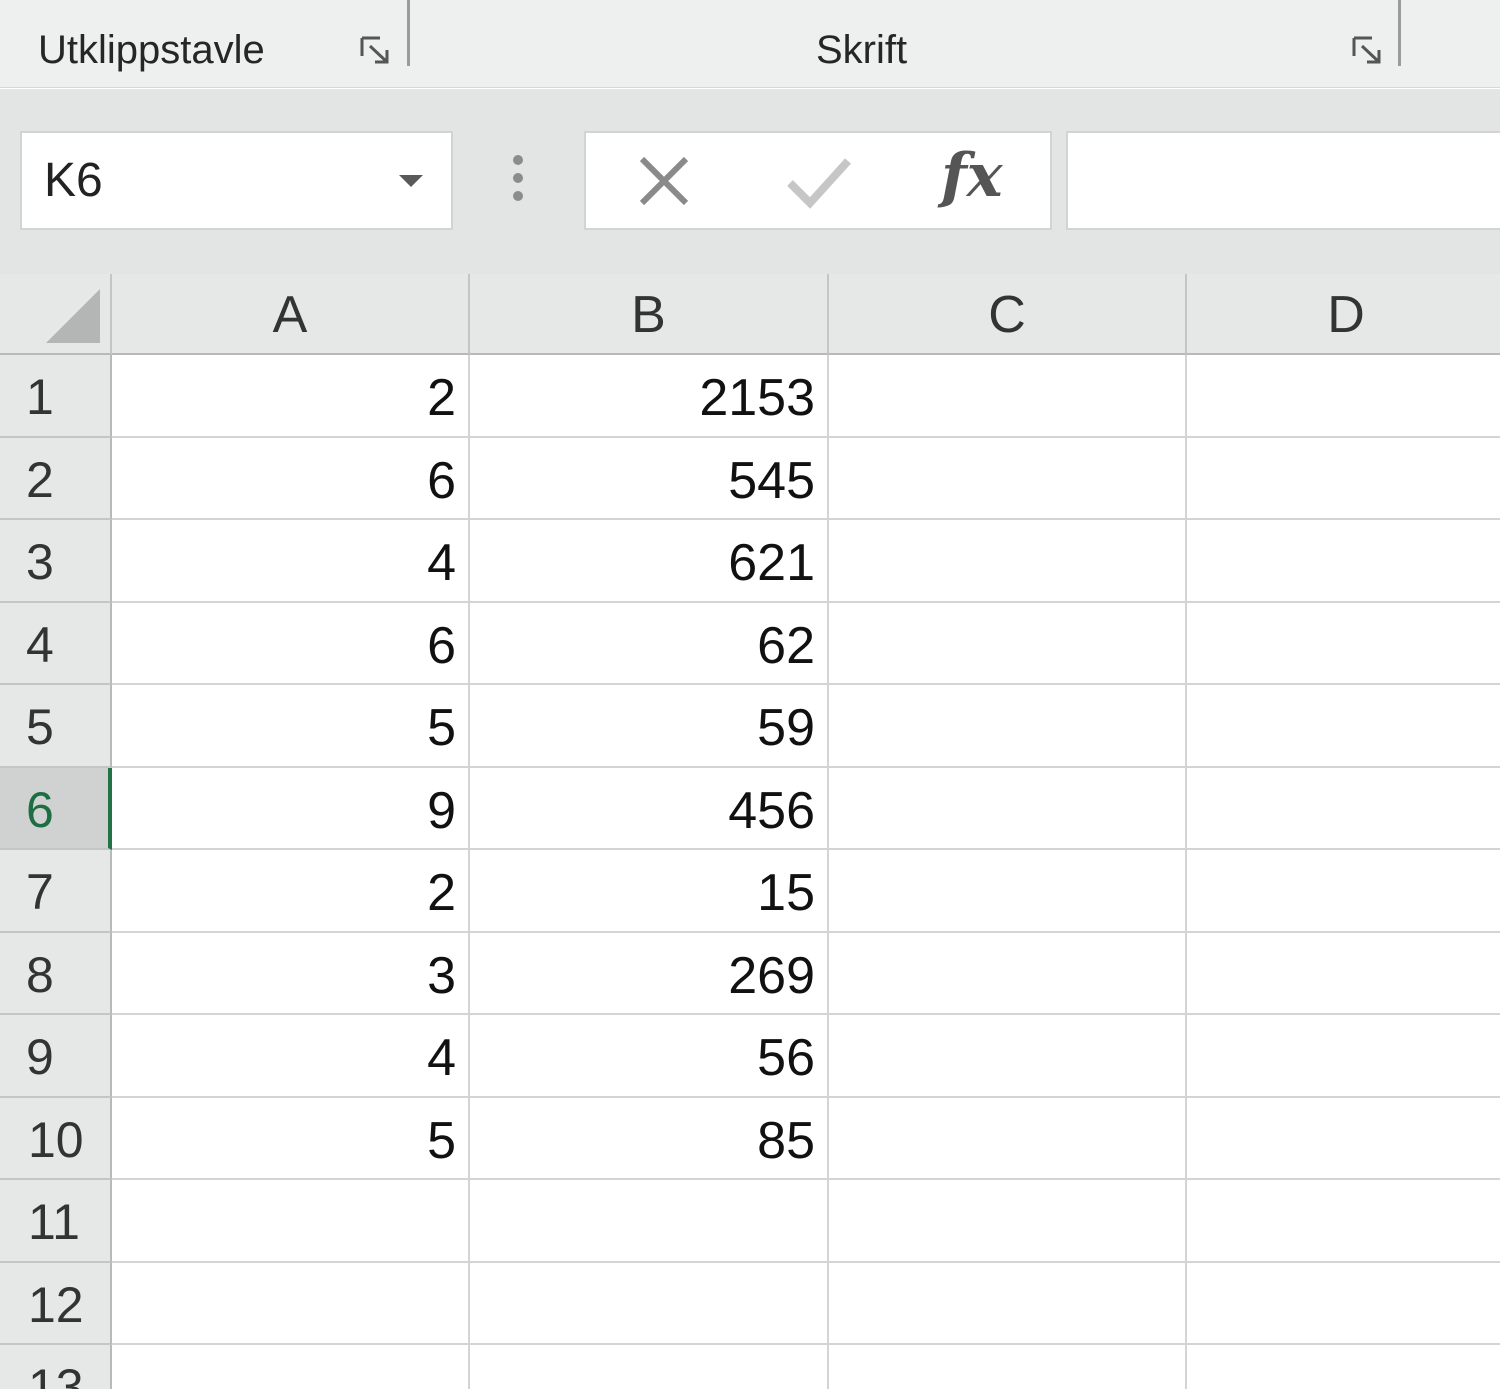 This screenshot has width=1500, height=1389. Describe the element at coordinates (56, 1367) in the screenshot. I see `row-header-13: 13` at that location.